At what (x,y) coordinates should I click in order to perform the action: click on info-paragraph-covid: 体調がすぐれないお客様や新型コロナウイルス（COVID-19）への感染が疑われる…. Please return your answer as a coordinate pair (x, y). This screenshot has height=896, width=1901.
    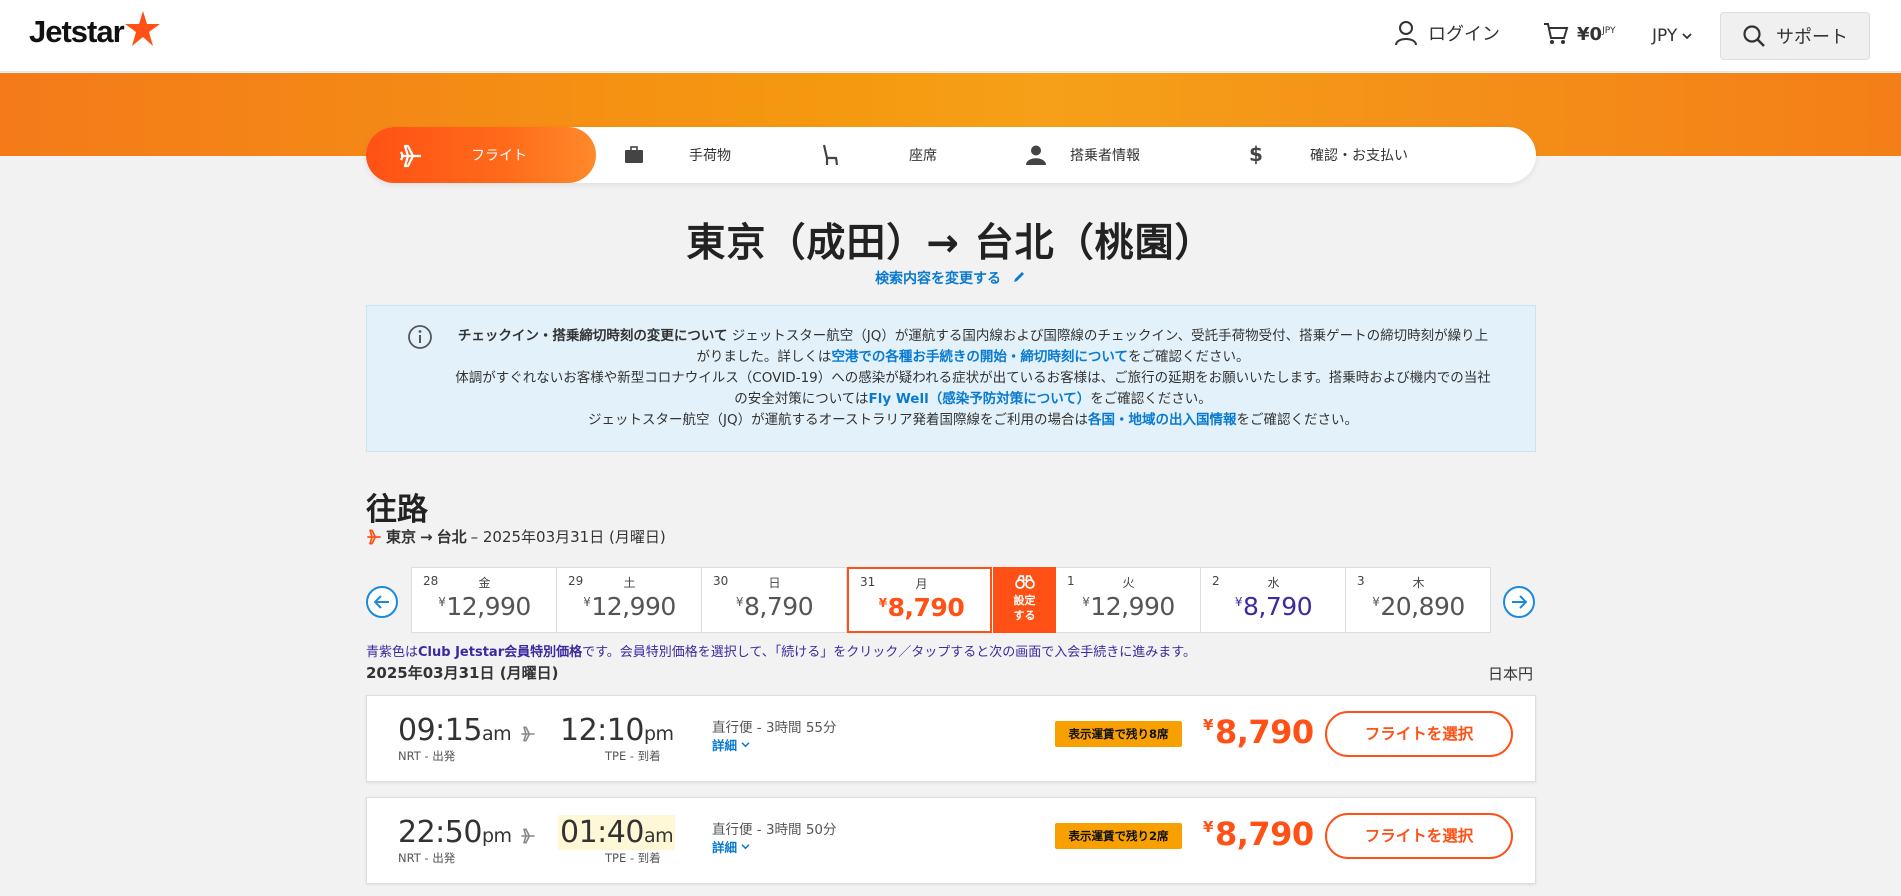
    Looking at the image, I should click on (973, 389).